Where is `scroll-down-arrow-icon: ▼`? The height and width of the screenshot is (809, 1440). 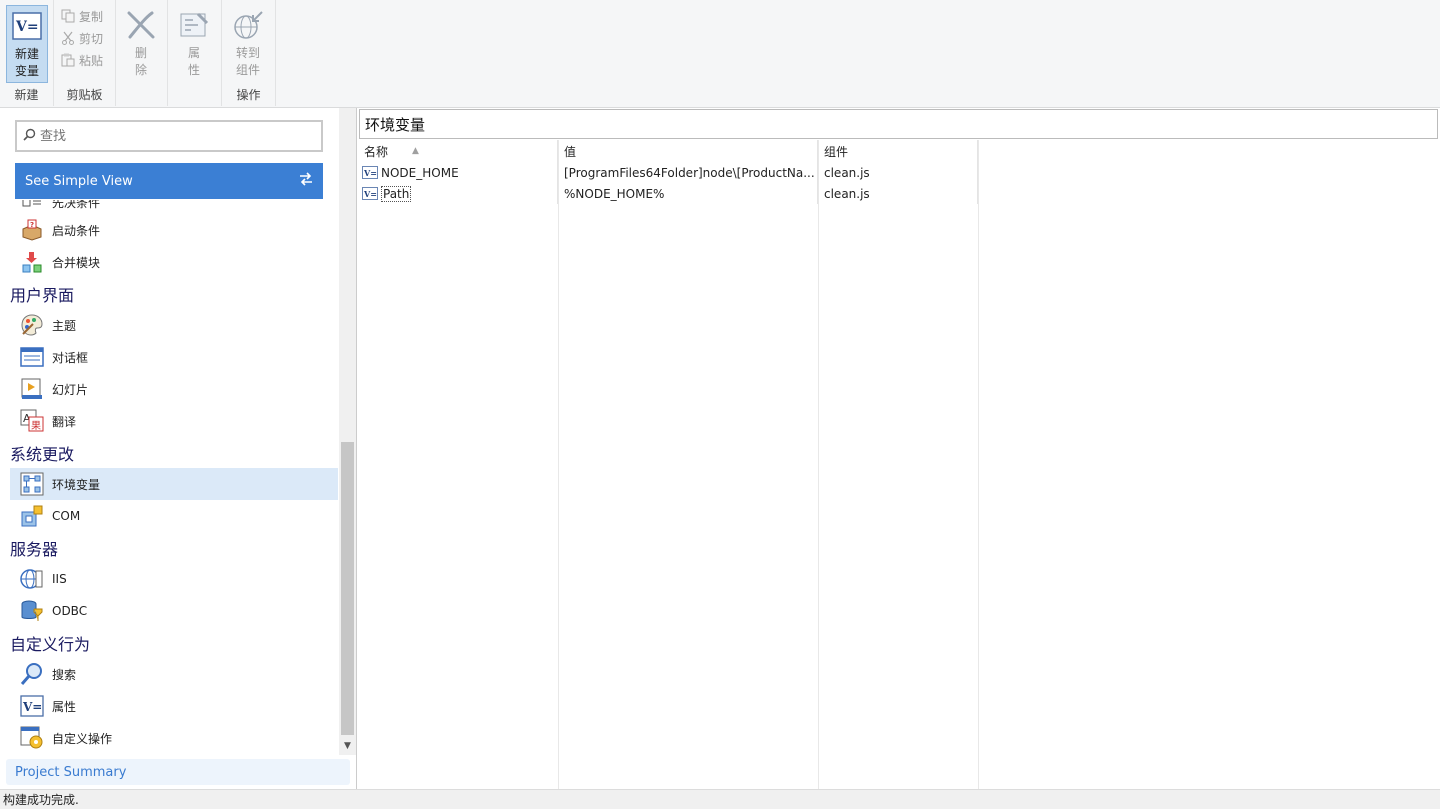 scroll-down-arrow-icon: ▼ is located at coordinates (347, 746).